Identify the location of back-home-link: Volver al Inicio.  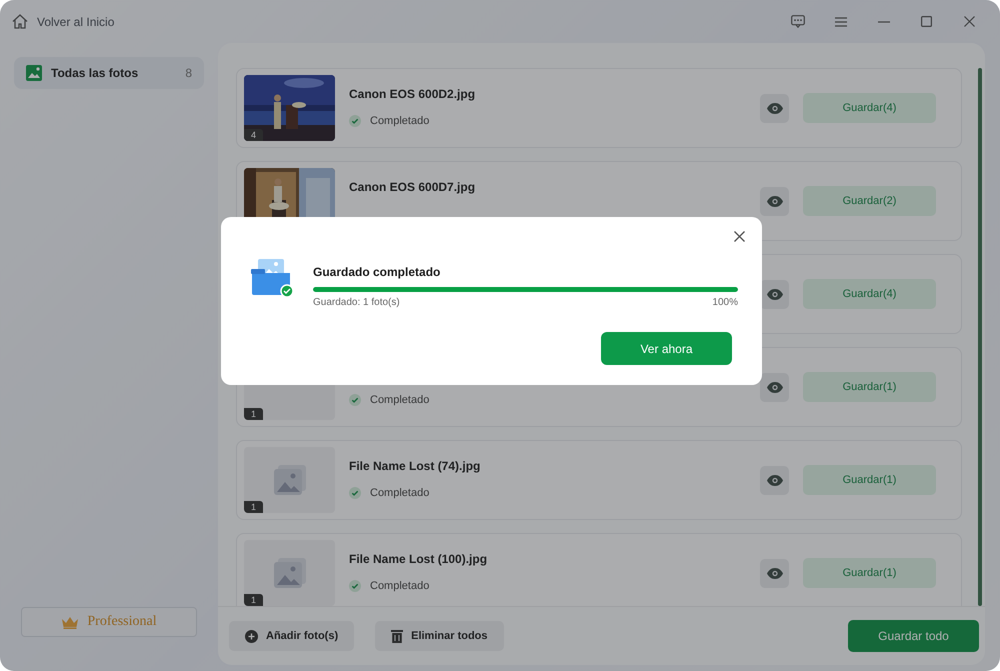
(63, 21).